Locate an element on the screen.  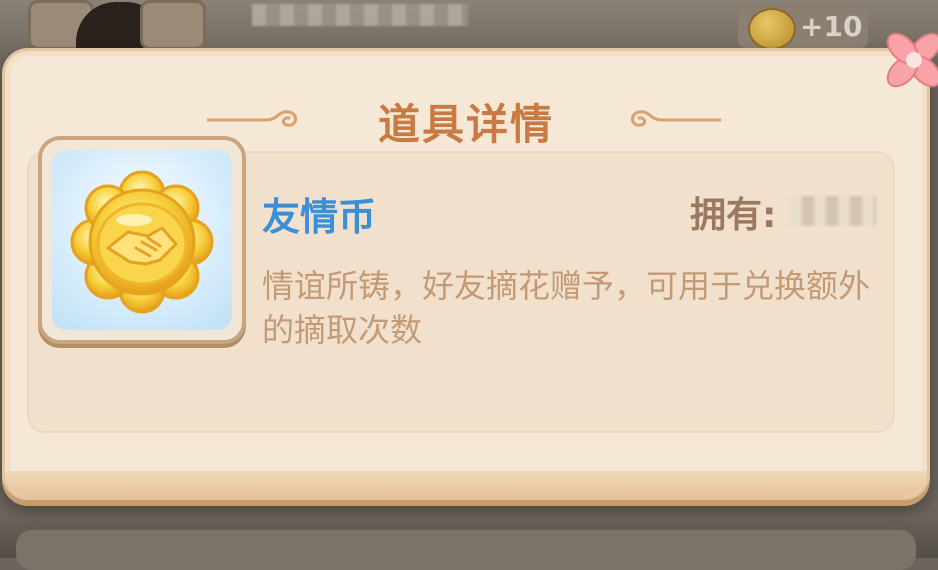
background-slot is located at coordinates (173, 25).